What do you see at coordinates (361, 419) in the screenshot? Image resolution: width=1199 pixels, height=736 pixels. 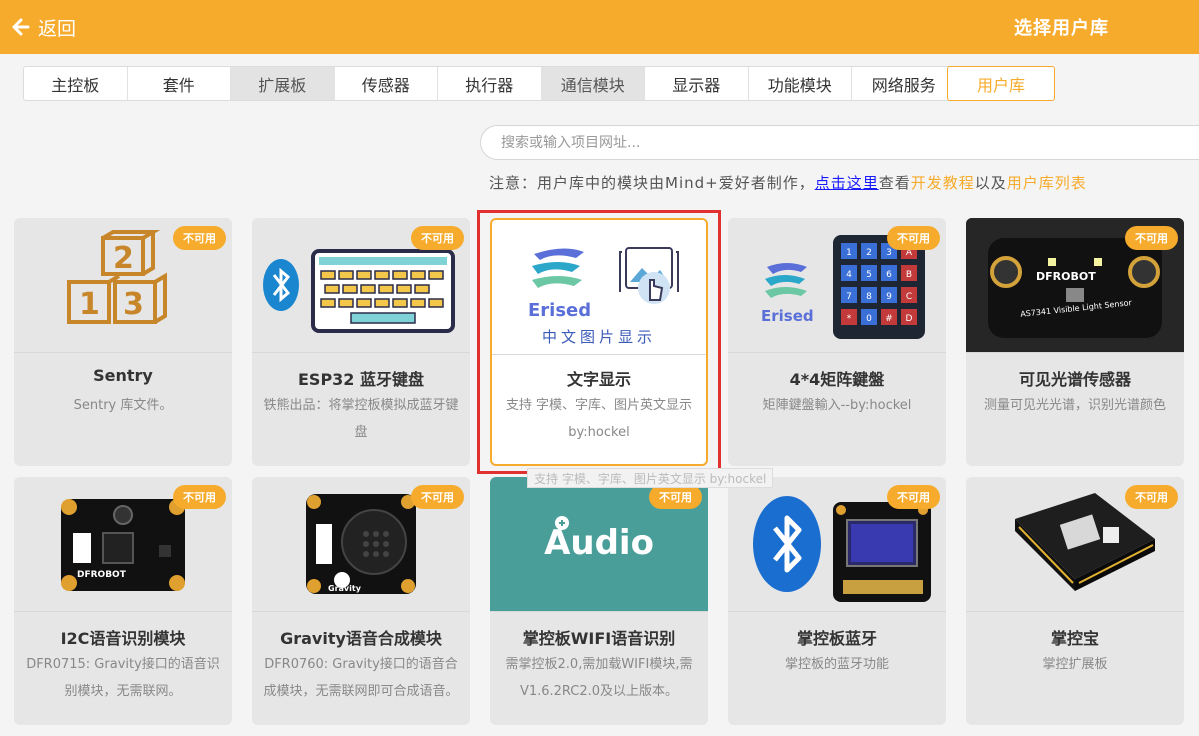 I see `card-description: 铁熊出品：将掌控板模拟成蓝牙键盘` at bounding box center [361, 419].